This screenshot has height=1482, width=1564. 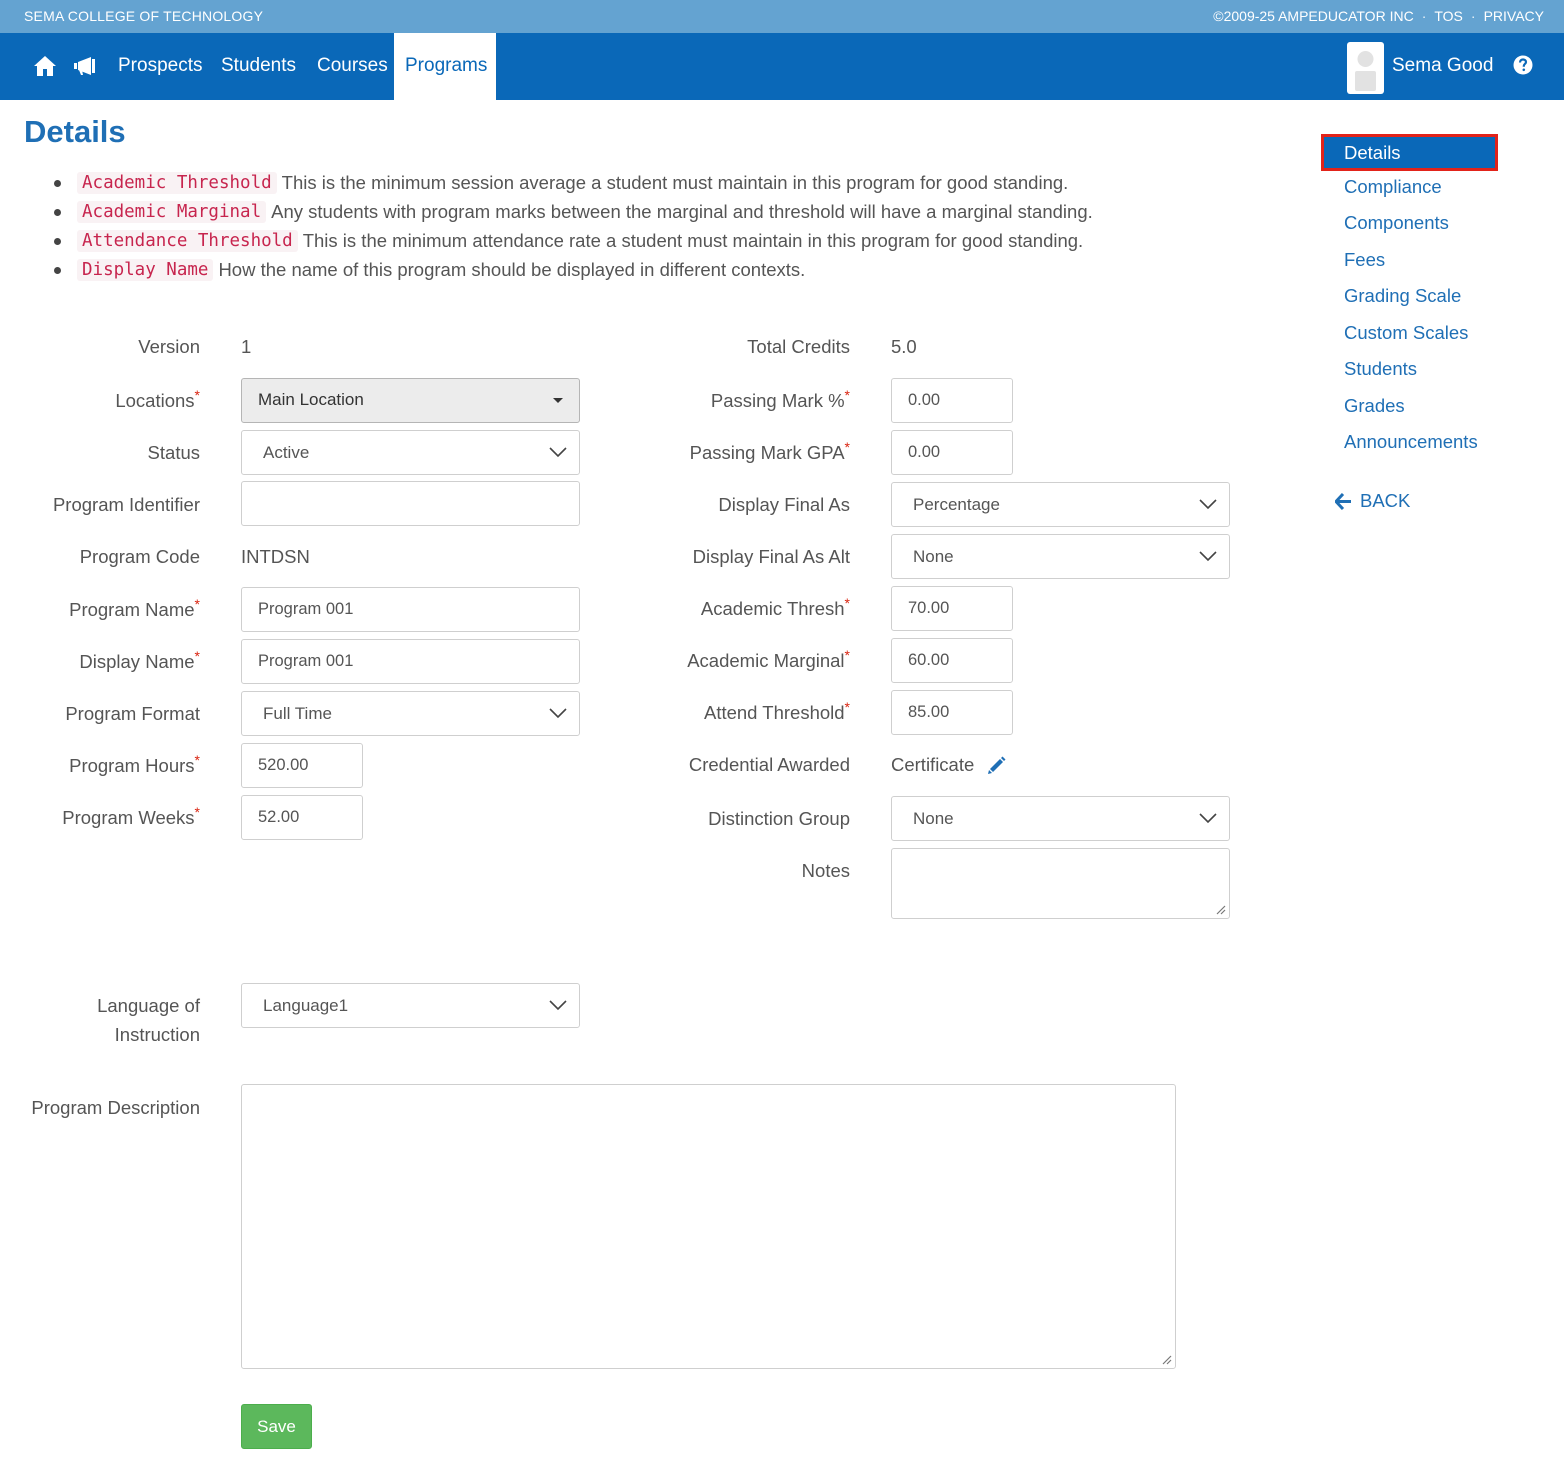 I want to click on passing-mark-gpa-label: Passing Mark GPA*, so click(x=769, y=451).